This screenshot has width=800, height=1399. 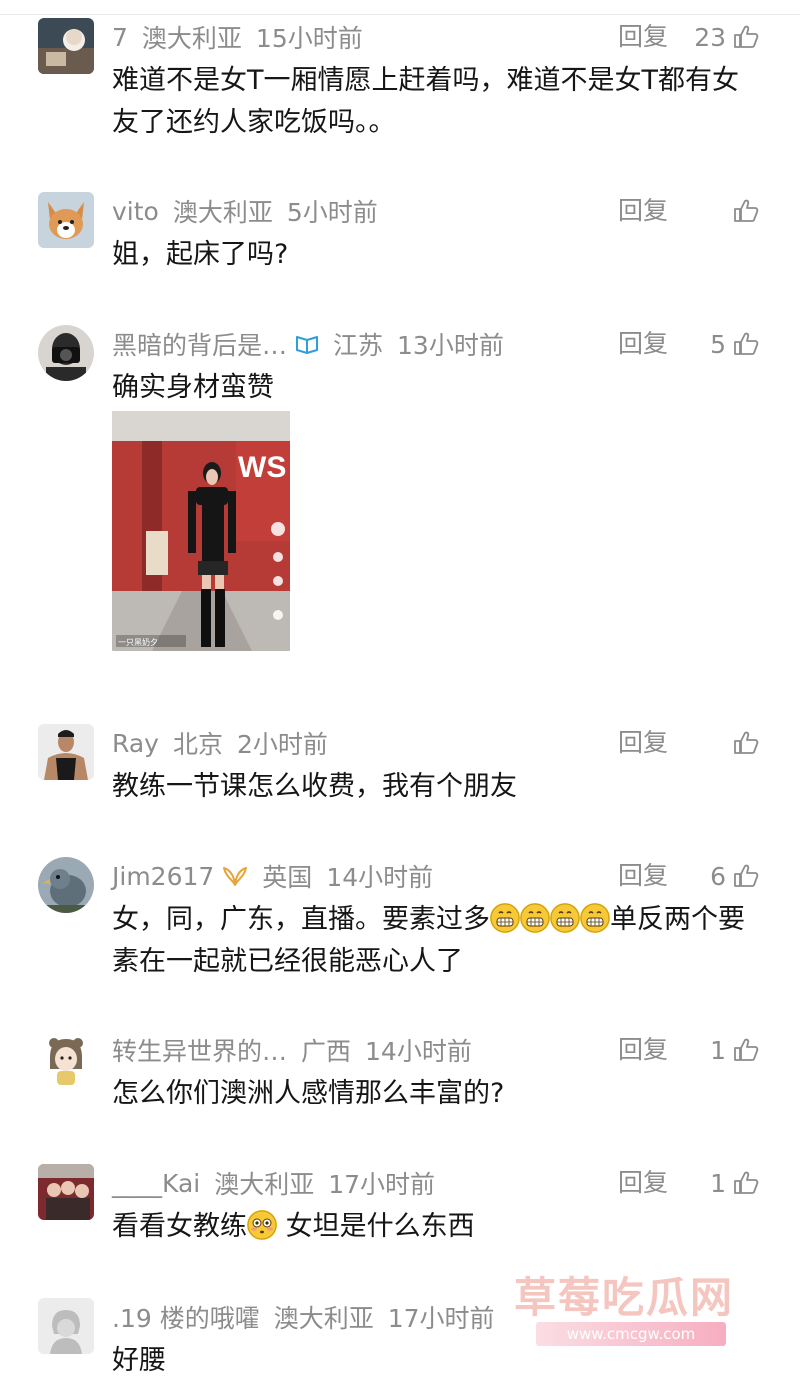 What do you see at coordinates (624, 1297) in the screenshot?
I see `watermark-title: 草莓吃瓜网` at bounding box center [624, 1297].